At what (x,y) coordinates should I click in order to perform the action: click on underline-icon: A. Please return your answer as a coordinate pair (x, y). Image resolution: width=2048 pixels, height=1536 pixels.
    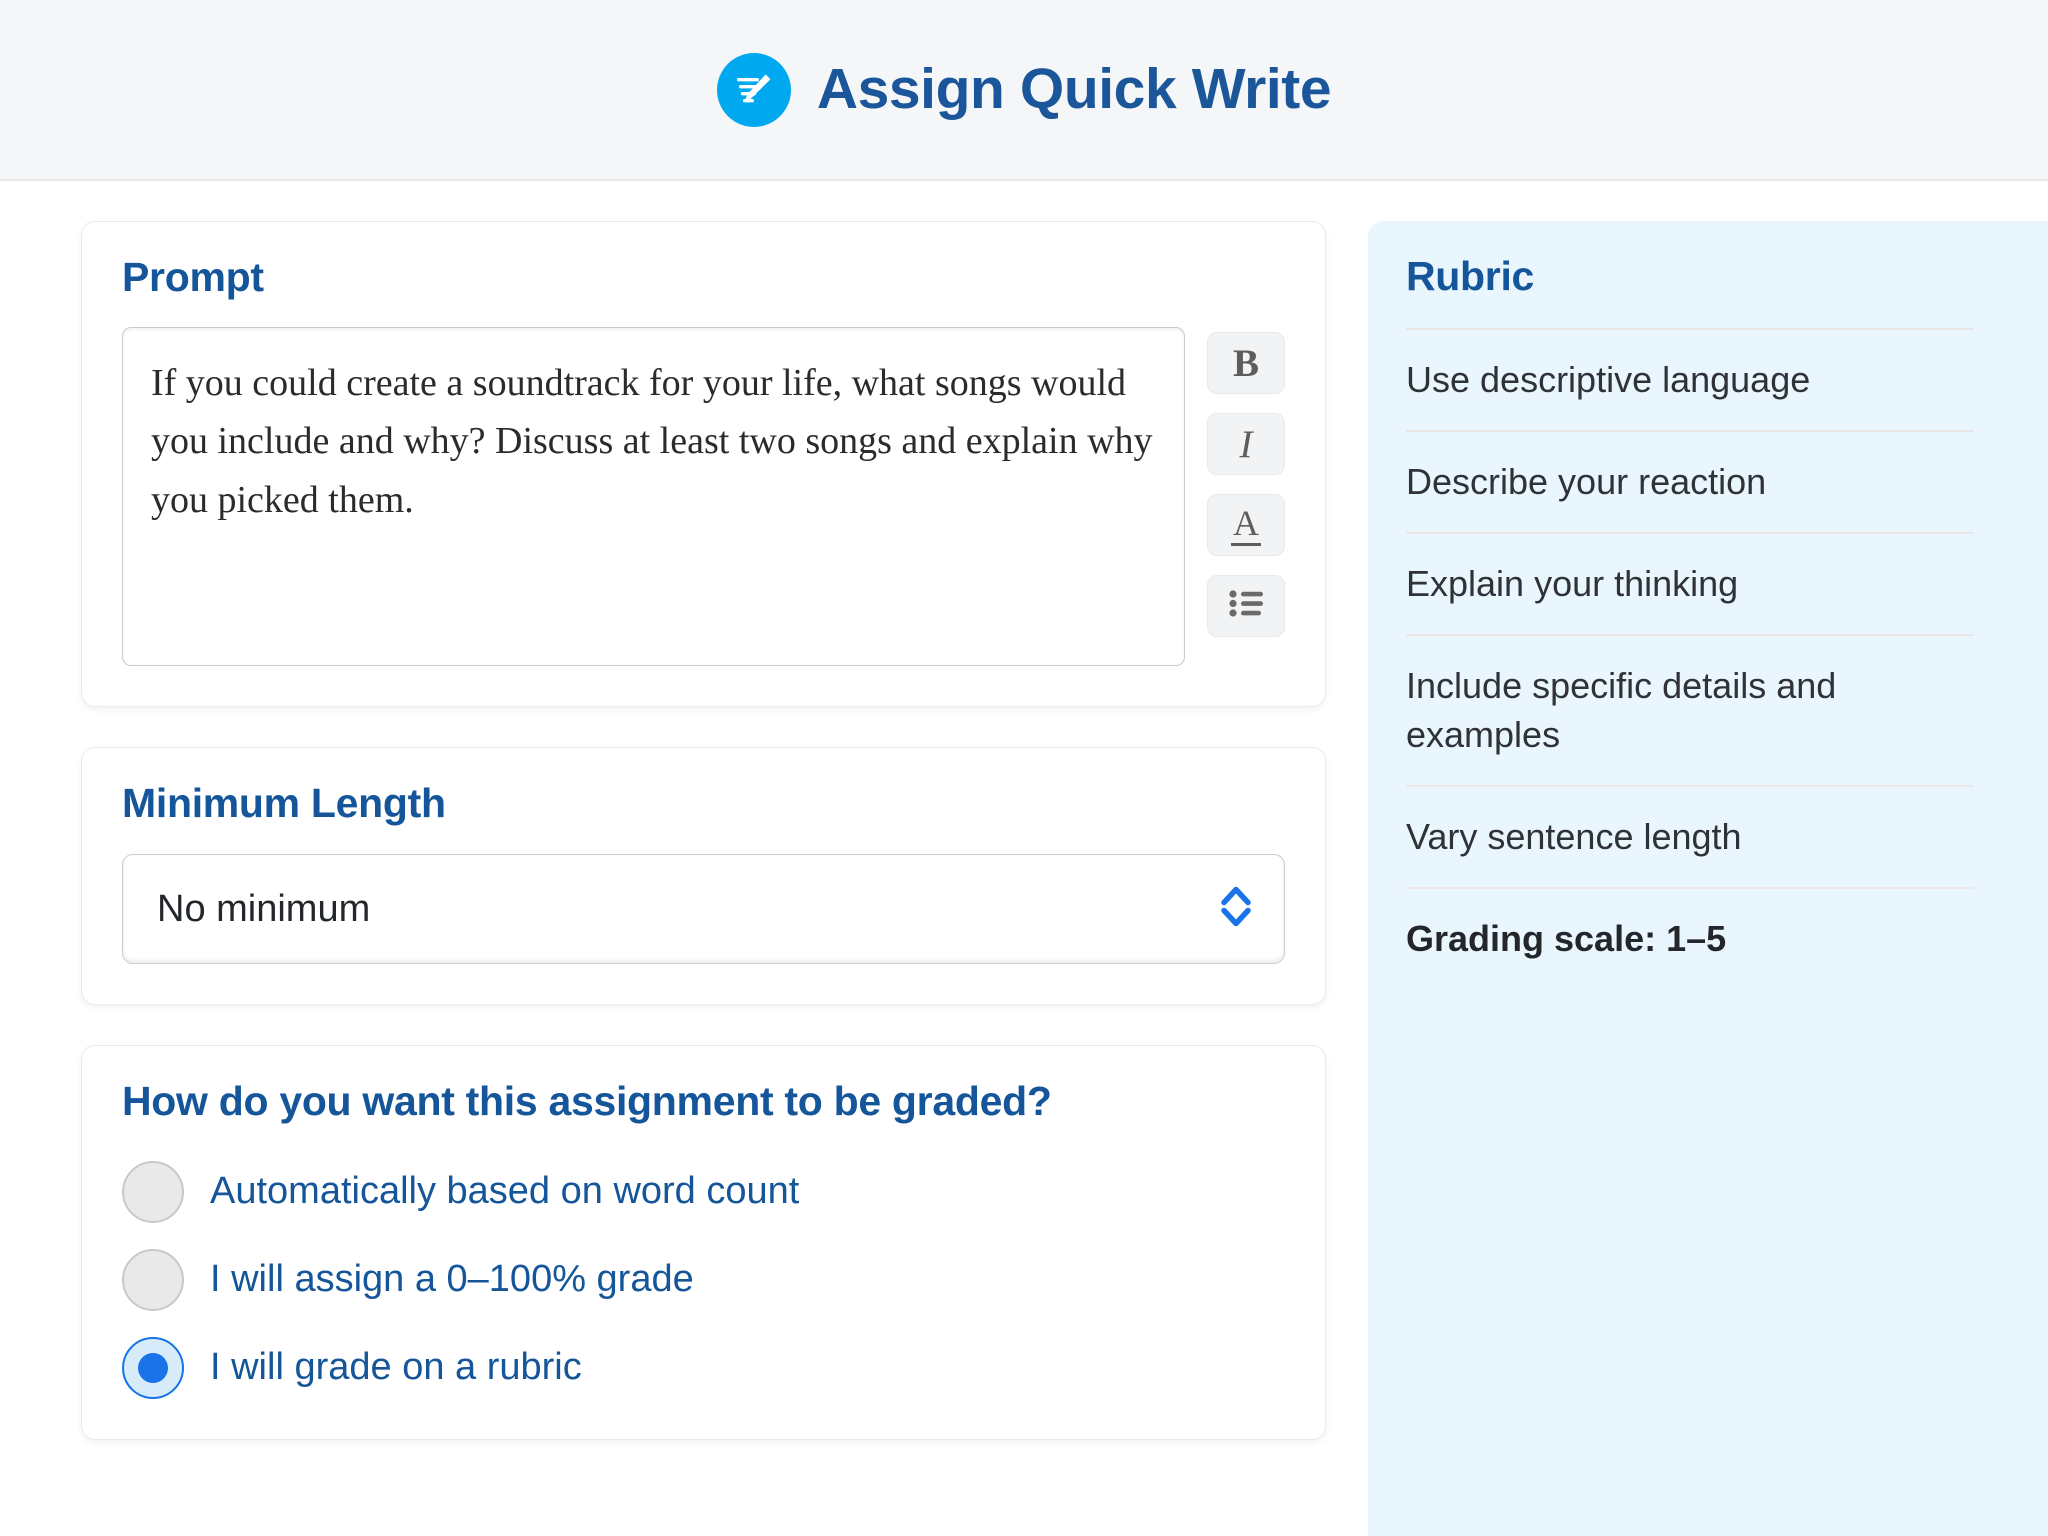
    Looking at the image, I should click on (1246, 525).